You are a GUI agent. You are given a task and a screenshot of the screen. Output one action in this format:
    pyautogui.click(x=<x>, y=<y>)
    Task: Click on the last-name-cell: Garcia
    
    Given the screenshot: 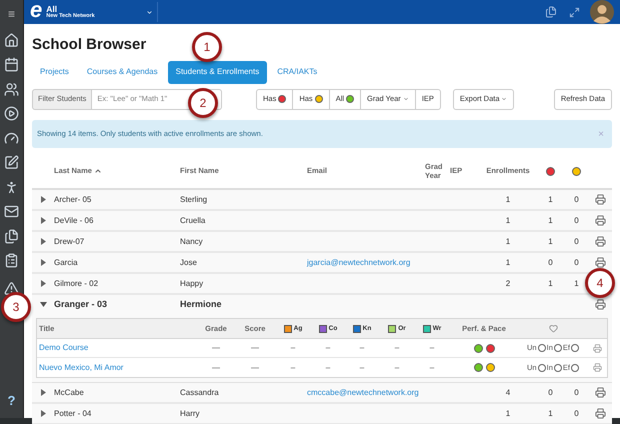 What is the action you would take?
    pyautogui.click(x=66, y=262)
    